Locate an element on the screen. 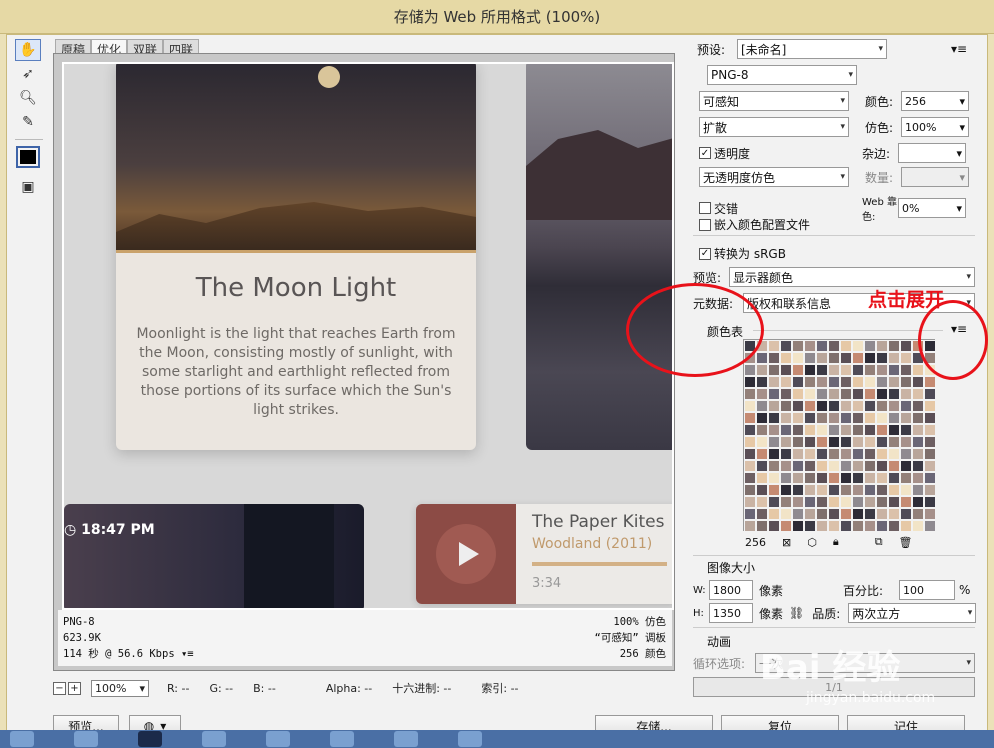 This screenshot has width=994, height=748. download-menu-icon: ▾≡ is located at coordinates (187, 654).